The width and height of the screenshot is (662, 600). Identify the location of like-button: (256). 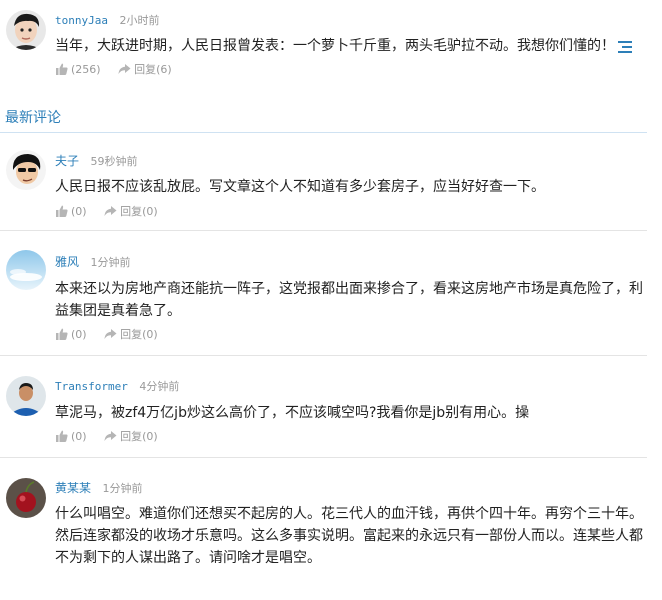
(78, 69).